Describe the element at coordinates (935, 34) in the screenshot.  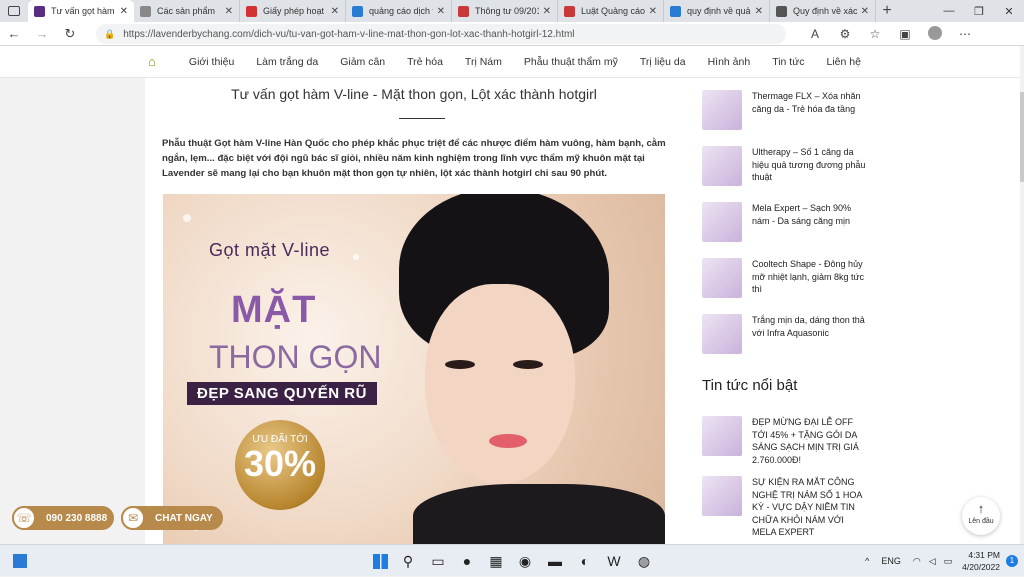
I see `profile-avatar` at that location.